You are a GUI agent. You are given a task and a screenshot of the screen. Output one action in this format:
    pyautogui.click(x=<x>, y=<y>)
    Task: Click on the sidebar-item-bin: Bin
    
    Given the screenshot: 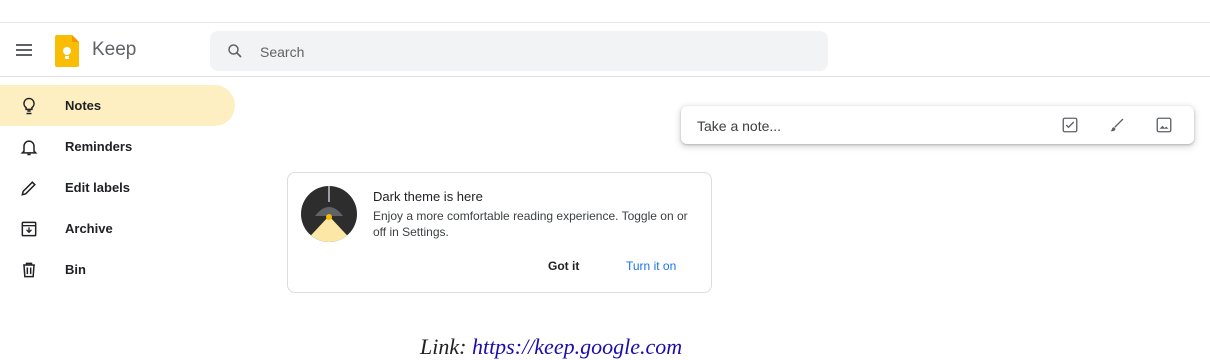 What is the action you would take?
    pyautogui.click(x=117, y=269)
    